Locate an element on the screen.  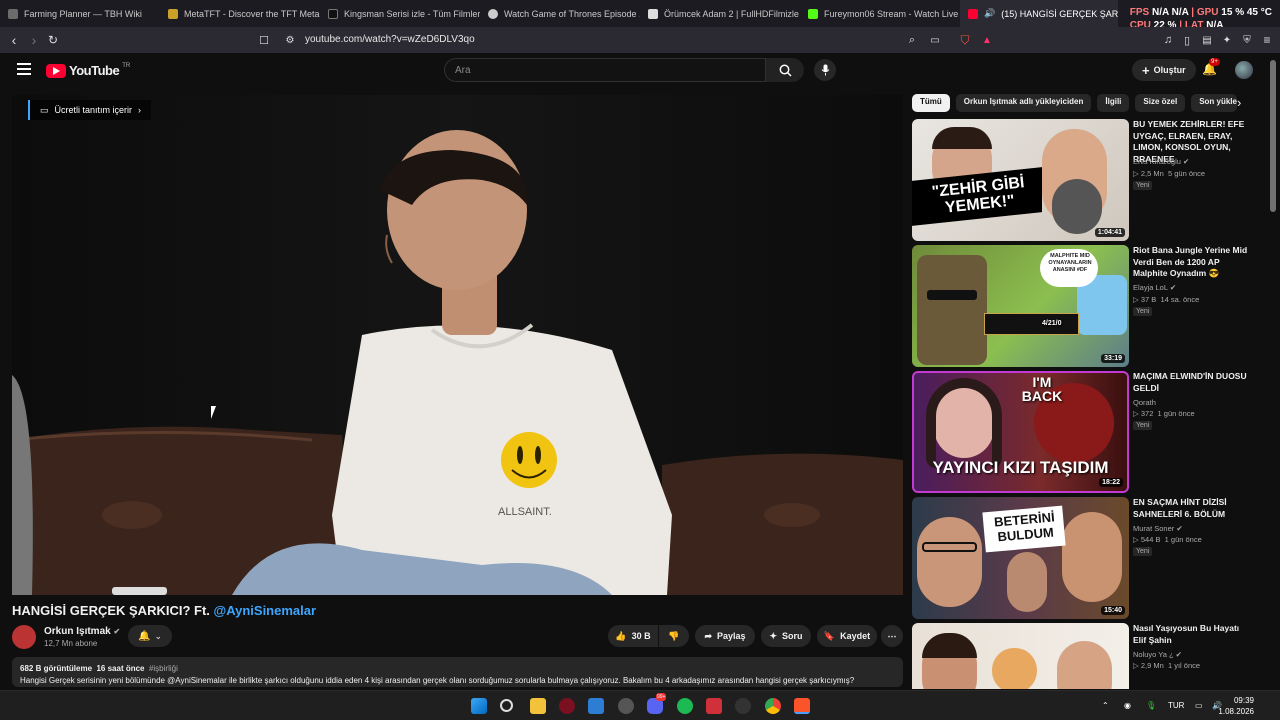
bookmark-icon: ☐ is located at coordinates (264, 40).